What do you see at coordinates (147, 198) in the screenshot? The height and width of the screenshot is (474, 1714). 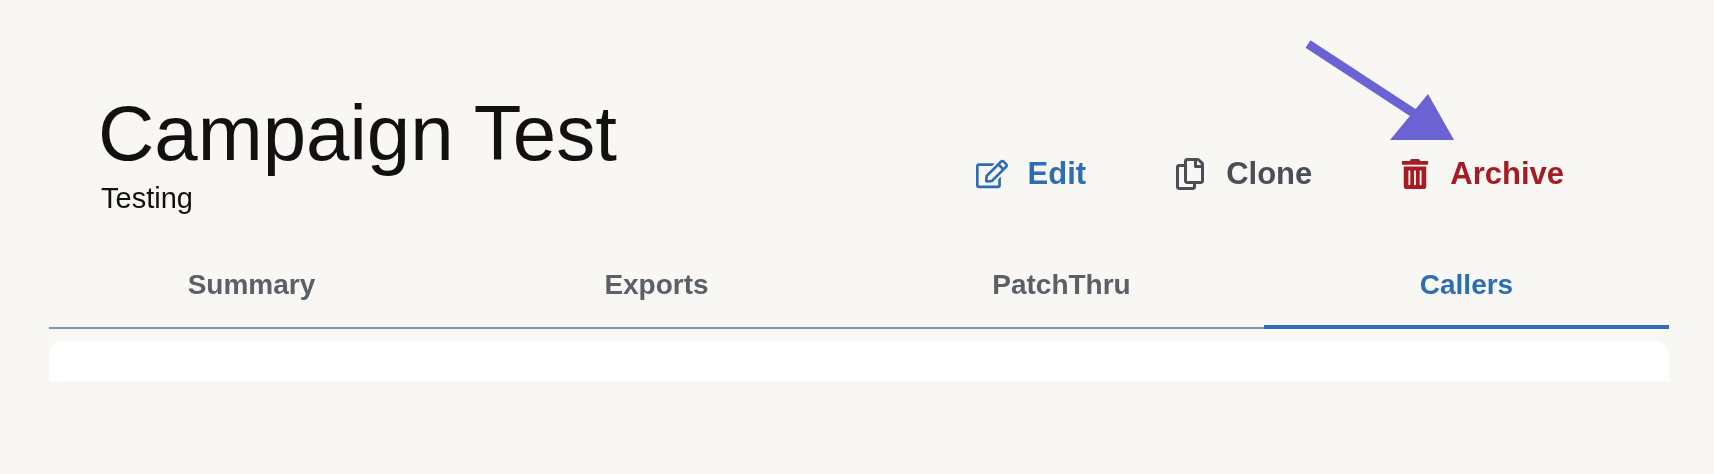 I see `page-subtitle: Testing` at bounding box center [147, 198].